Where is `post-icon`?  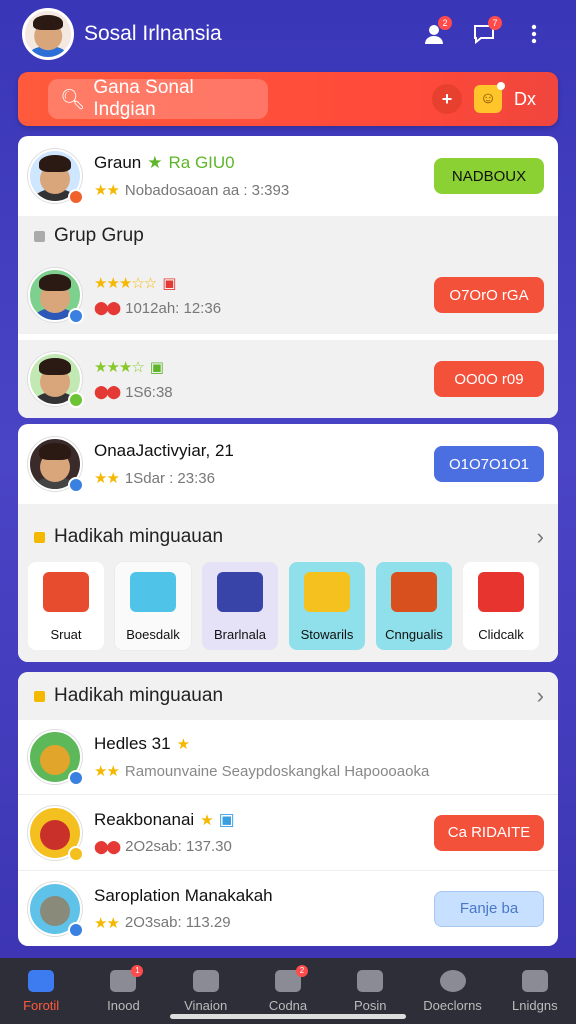 post-icon is located at coordinates (370, 980).